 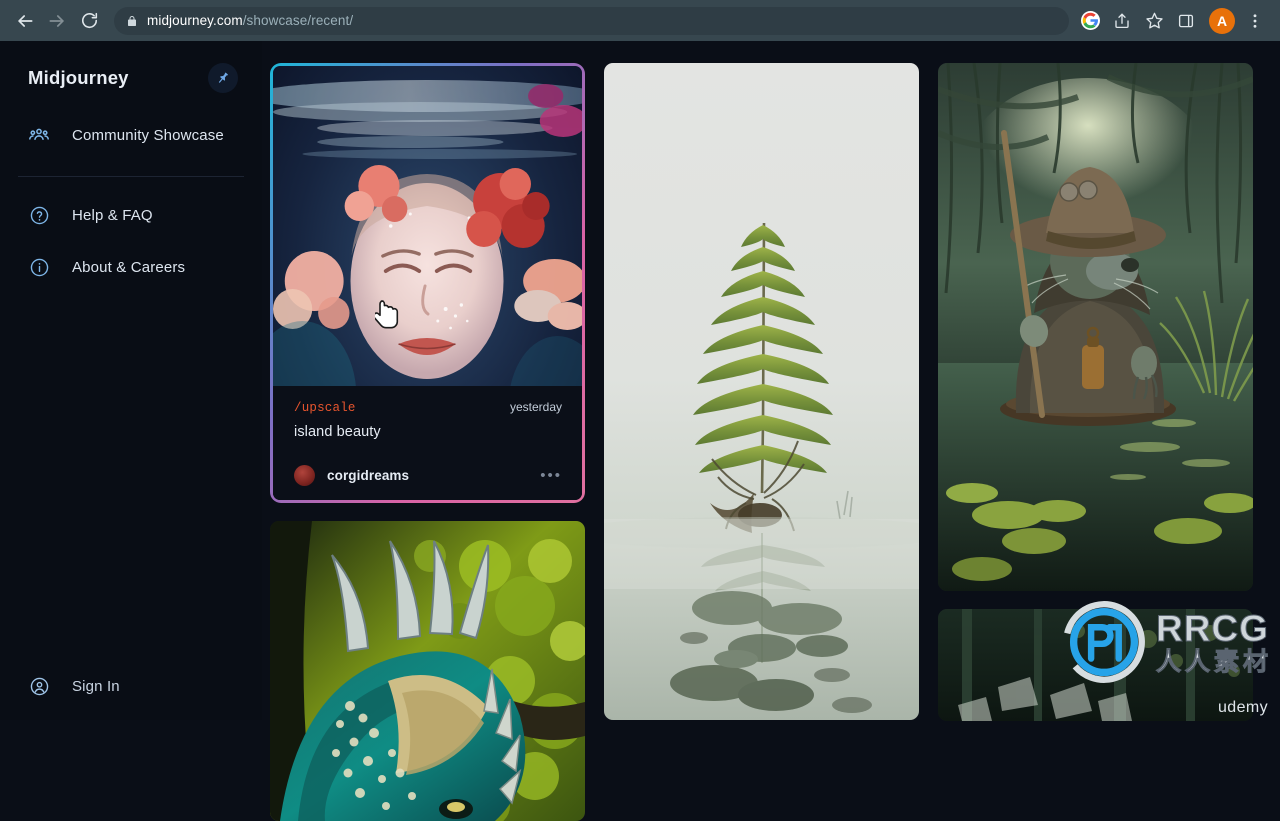 I want to click on card-meta-top: /upscale yesterday, so click(x=428, y=407).